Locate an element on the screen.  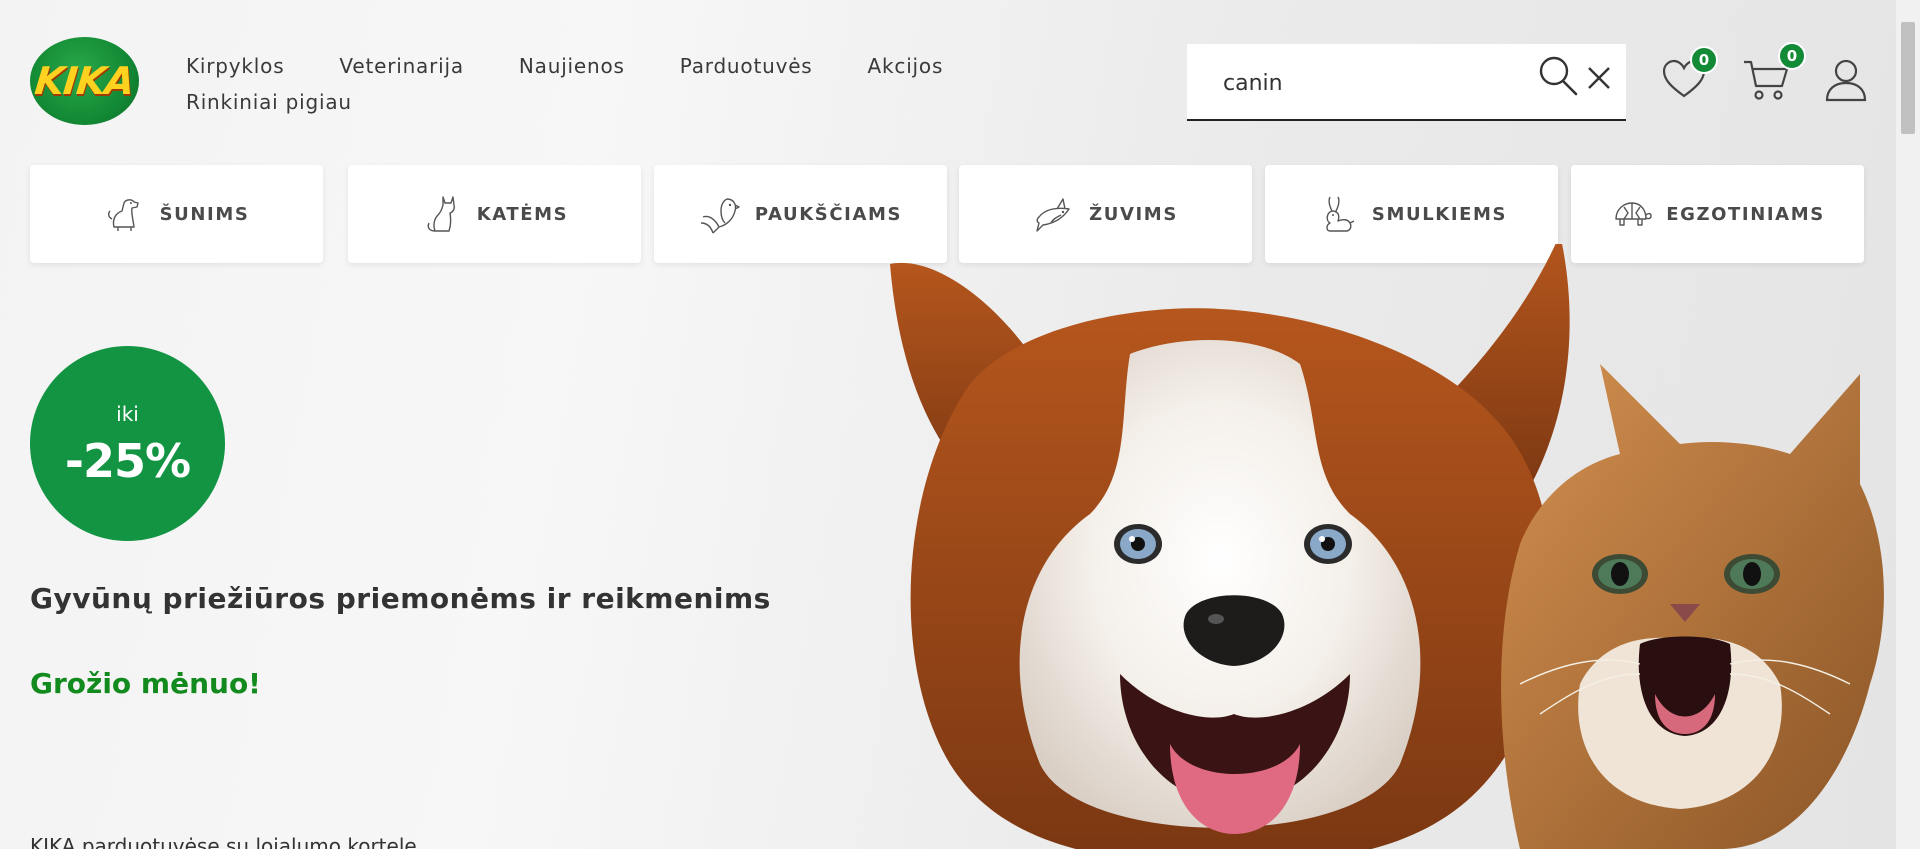
cat-icon is located at coordinates (441, 214).